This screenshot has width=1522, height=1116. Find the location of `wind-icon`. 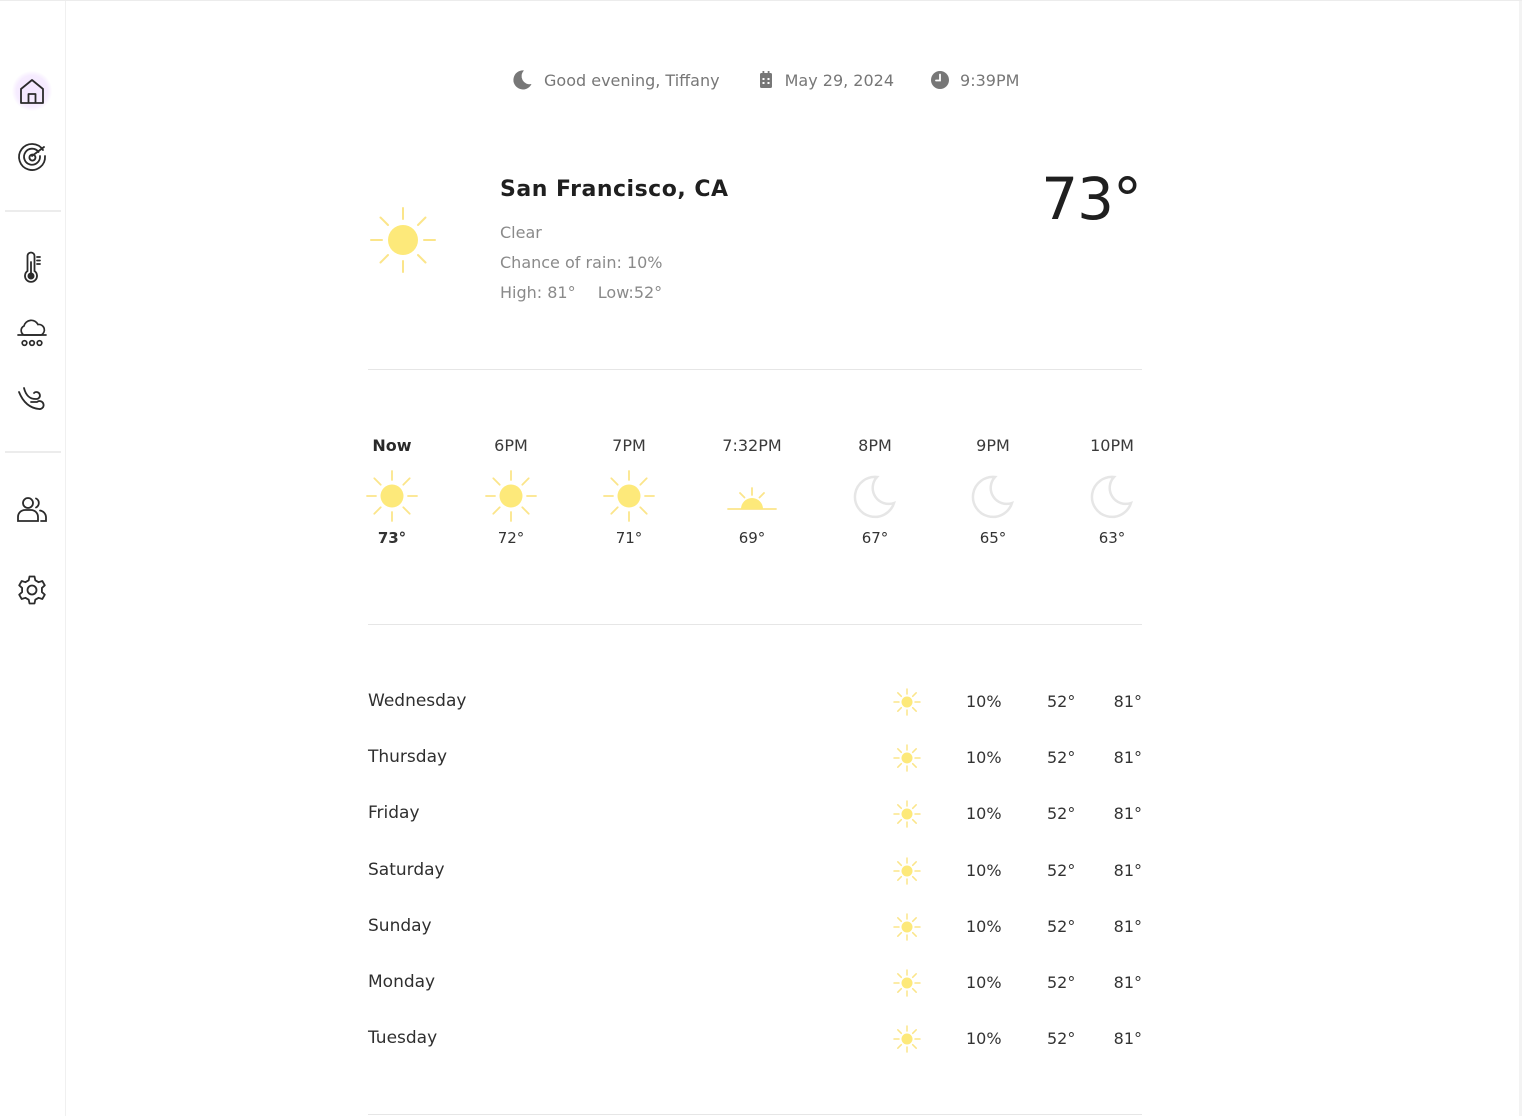

wind-icon is located at coordinates (31, 398).